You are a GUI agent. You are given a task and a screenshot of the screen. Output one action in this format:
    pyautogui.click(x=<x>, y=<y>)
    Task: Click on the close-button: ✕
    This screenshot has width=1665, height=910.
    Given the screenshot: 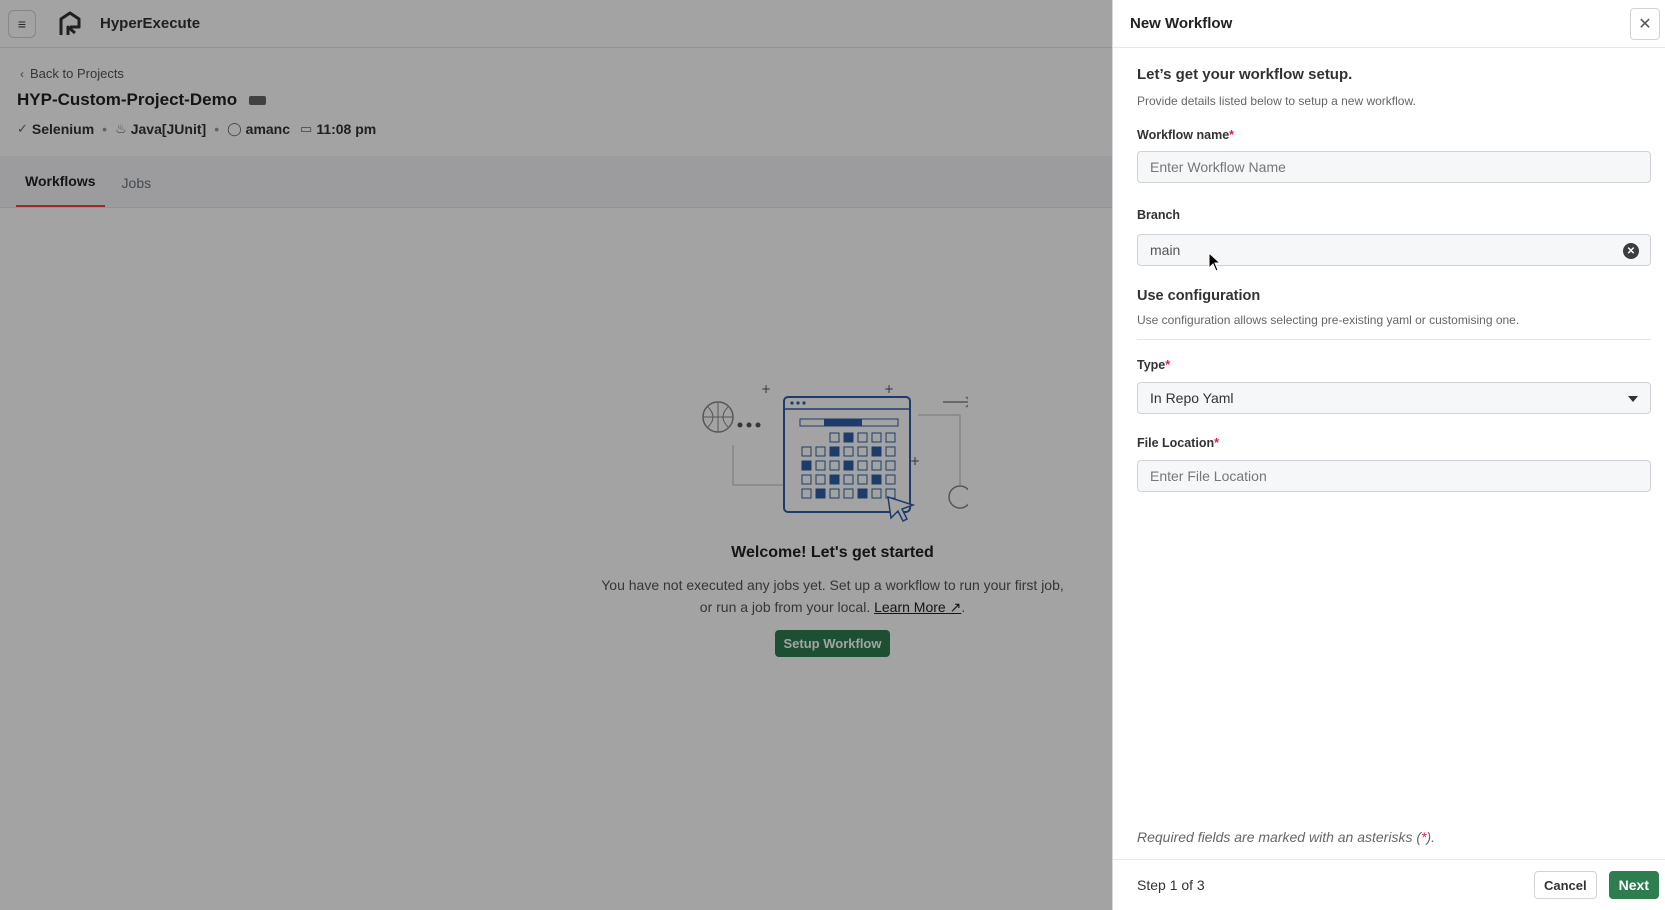 What is the action you would take?
    pyautogui.click(x=1645, y=23)
    